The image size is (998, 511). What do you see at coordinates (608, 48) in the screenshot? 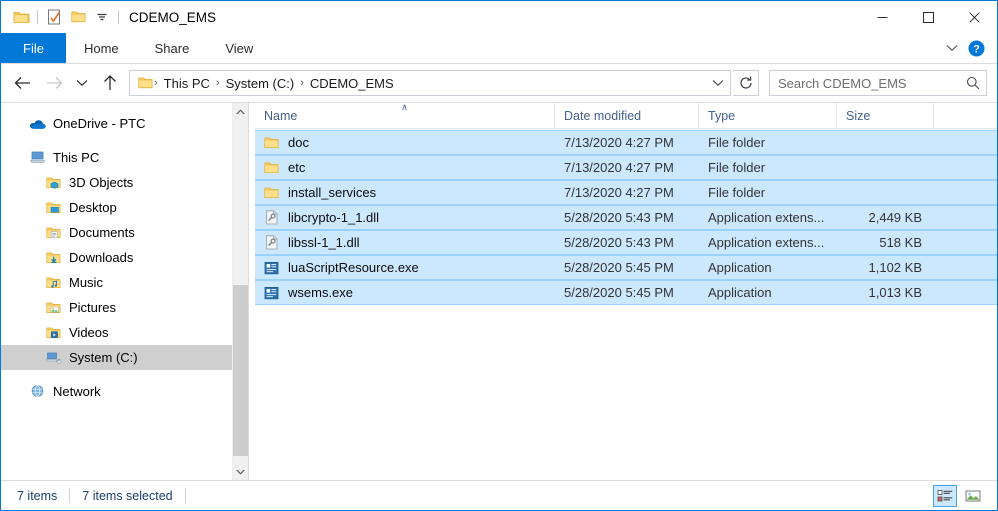
I see `ribbon-spacer` at bounding box center [608, 48].